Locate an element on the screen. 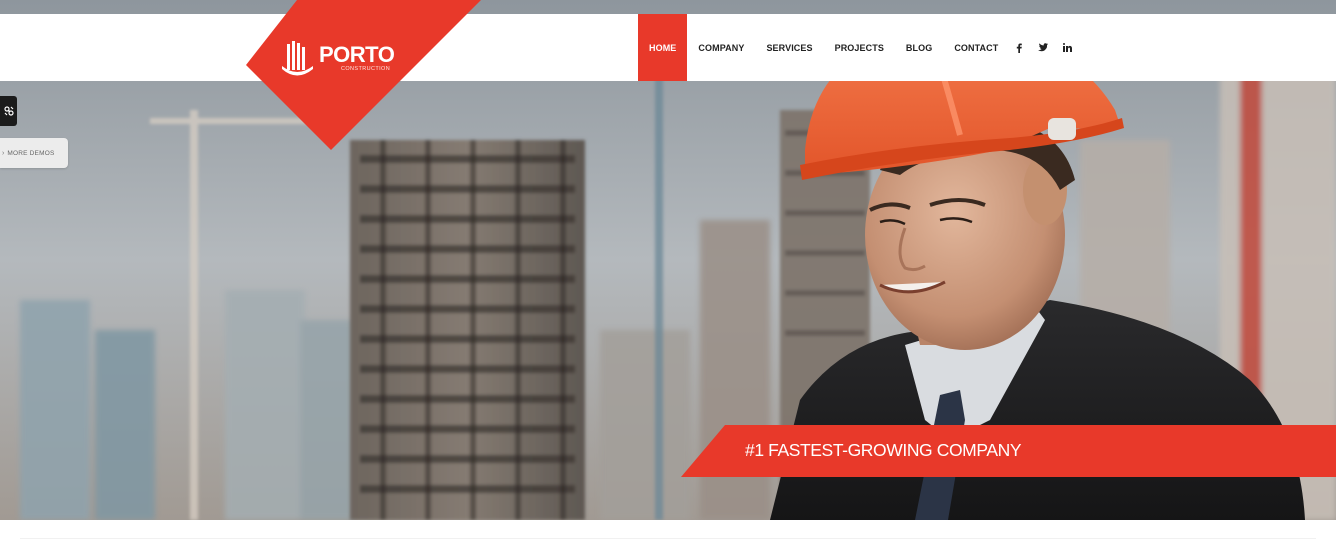 This screenshot has width=1336, height=541. building-icon is located at coordinates (297, 58).